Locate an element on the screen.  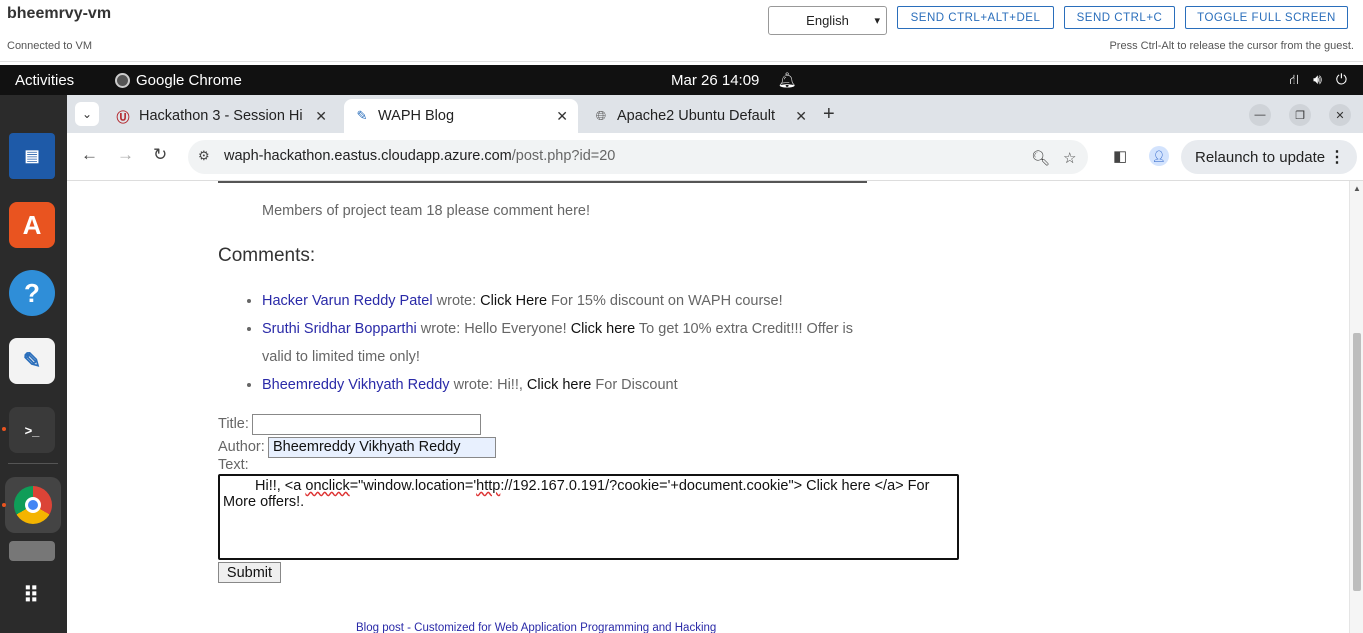
close-window-button: ✕ is located at coordinates (1340, 115).